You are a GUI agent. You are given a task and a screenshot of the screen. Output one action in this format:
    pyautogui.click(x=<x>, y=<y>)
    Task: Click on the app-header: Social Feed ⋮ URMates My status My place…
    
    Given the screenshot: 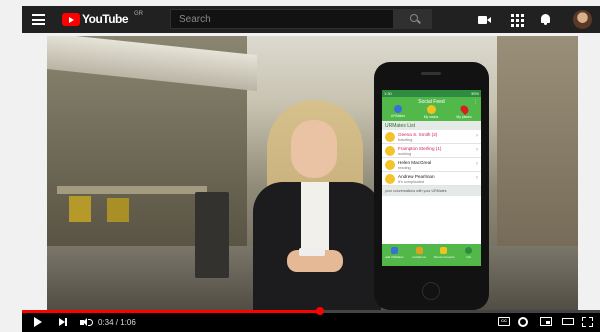 What is the action you would take?
    pyautogui.click(x=431, y=109)
    